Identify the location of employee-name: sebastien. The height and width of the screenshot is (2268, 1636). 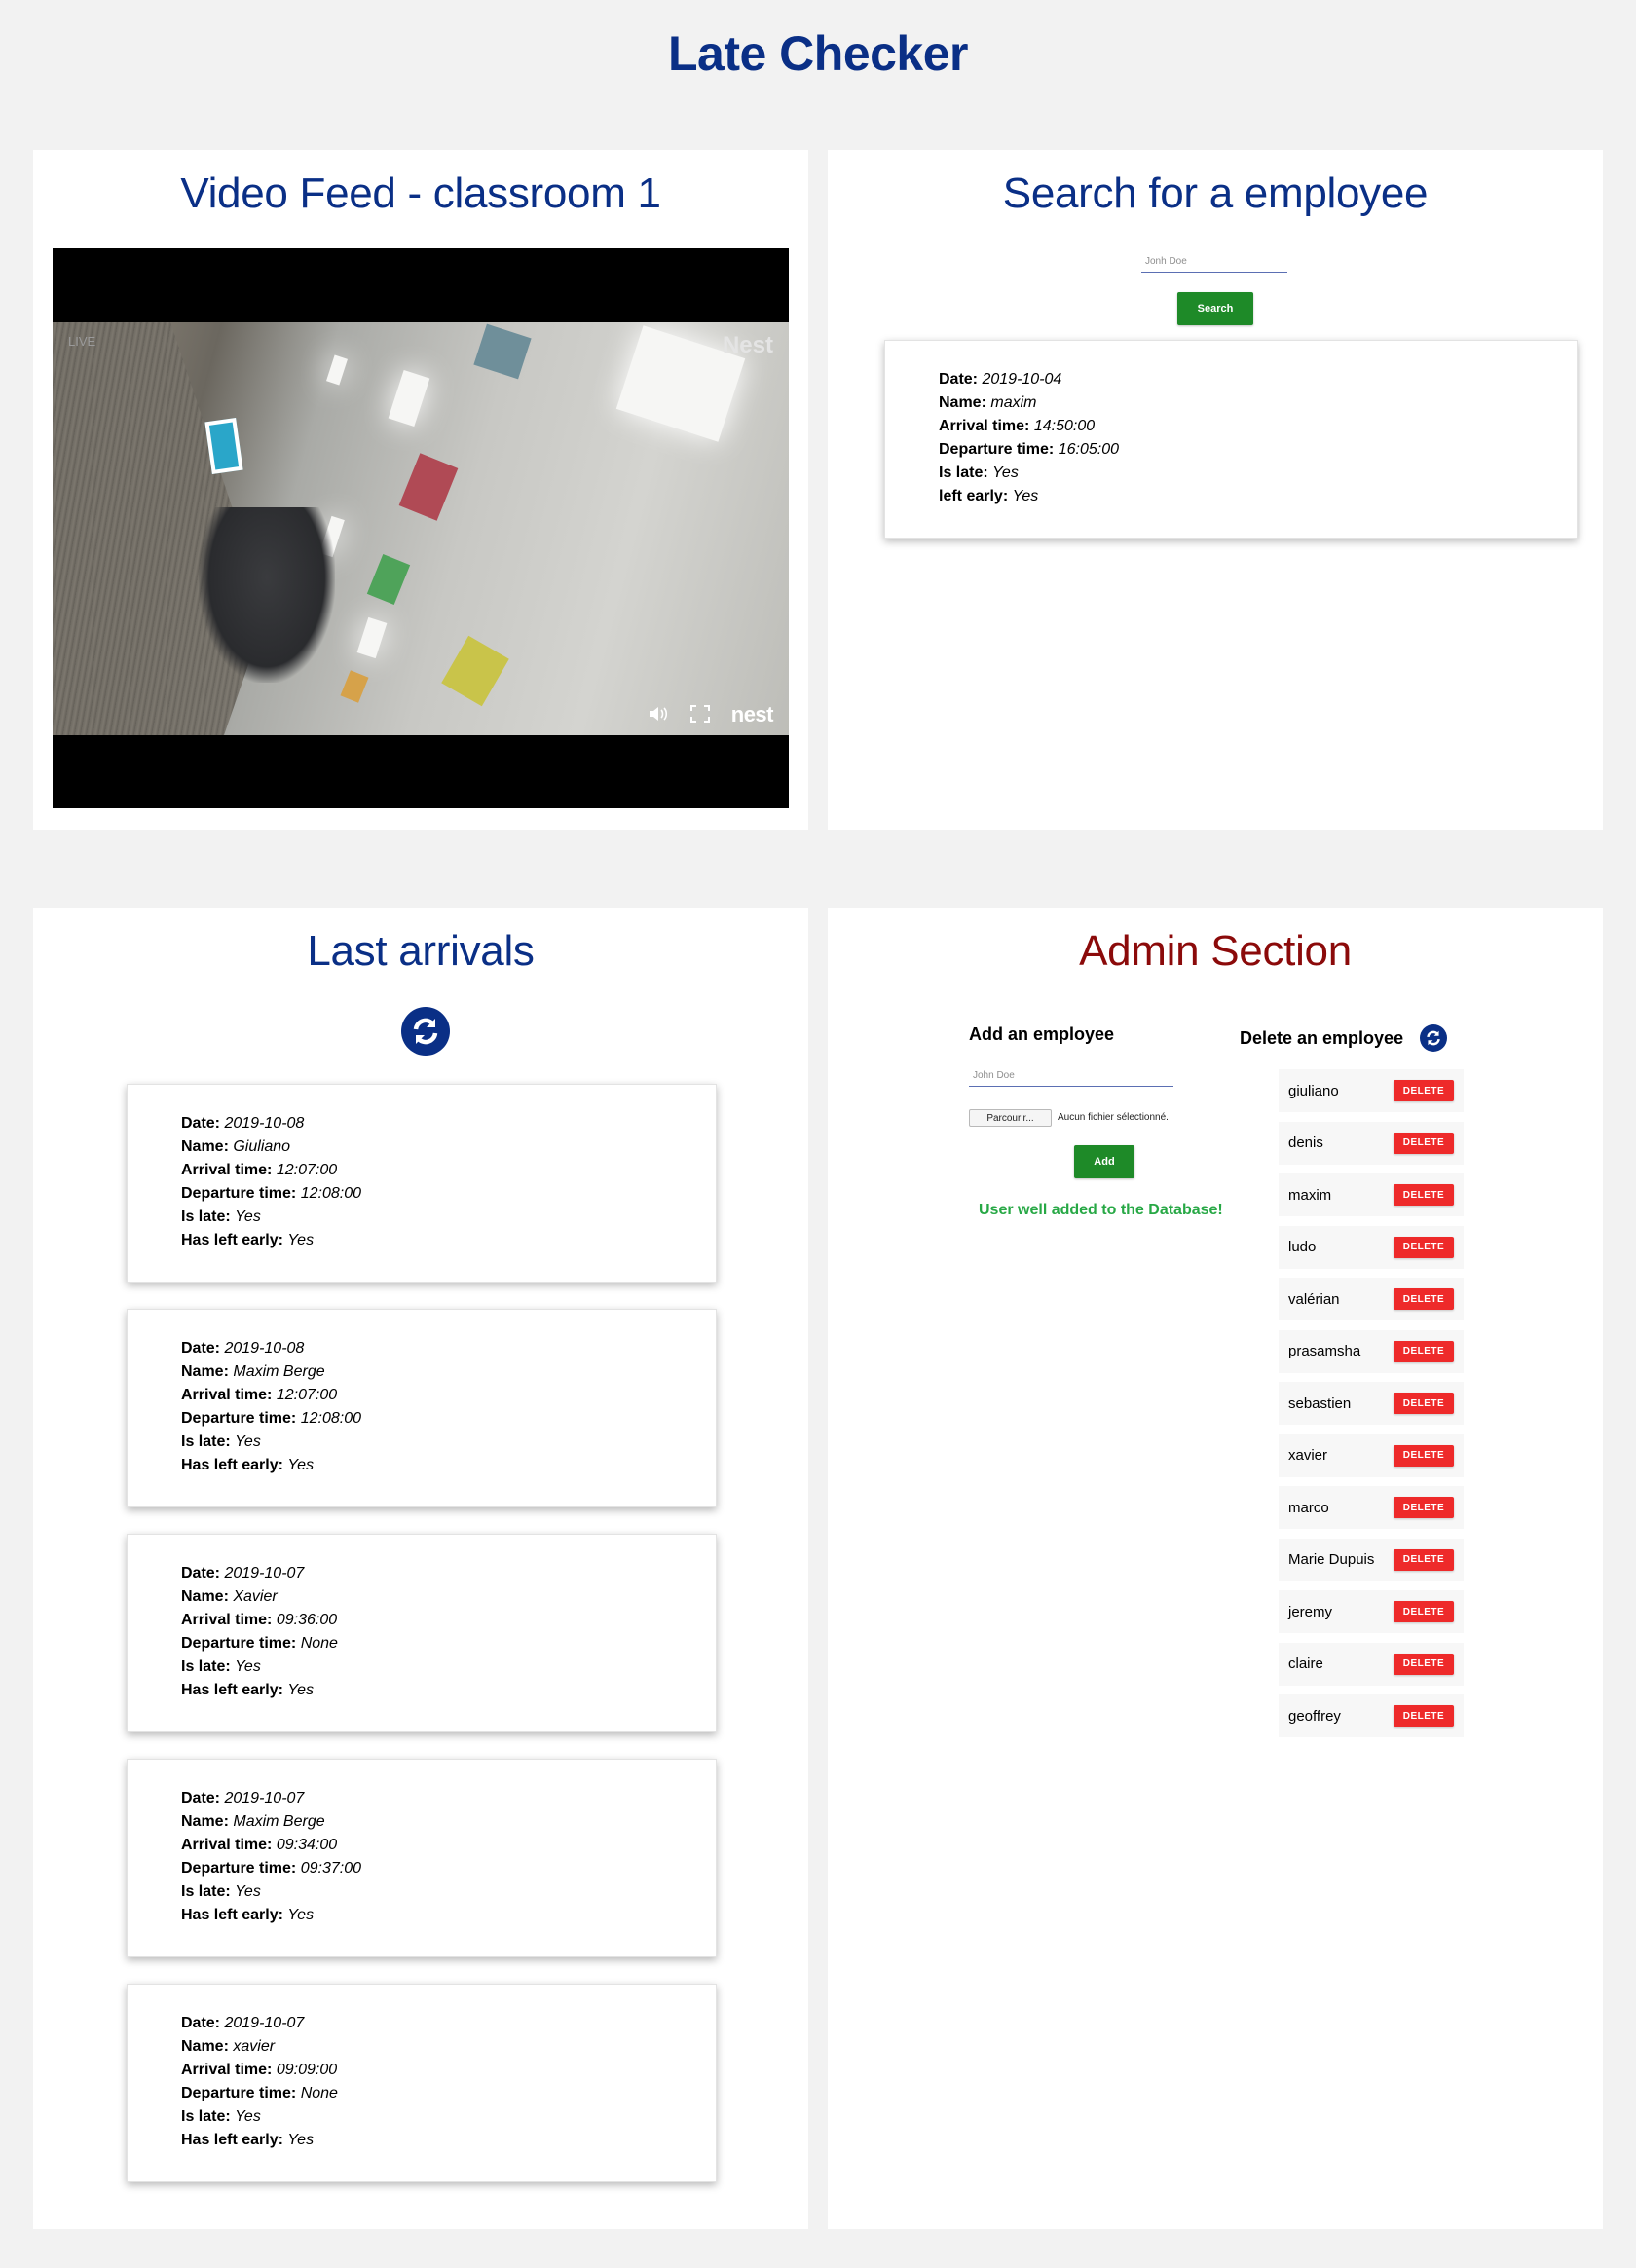
(1320, 1403).